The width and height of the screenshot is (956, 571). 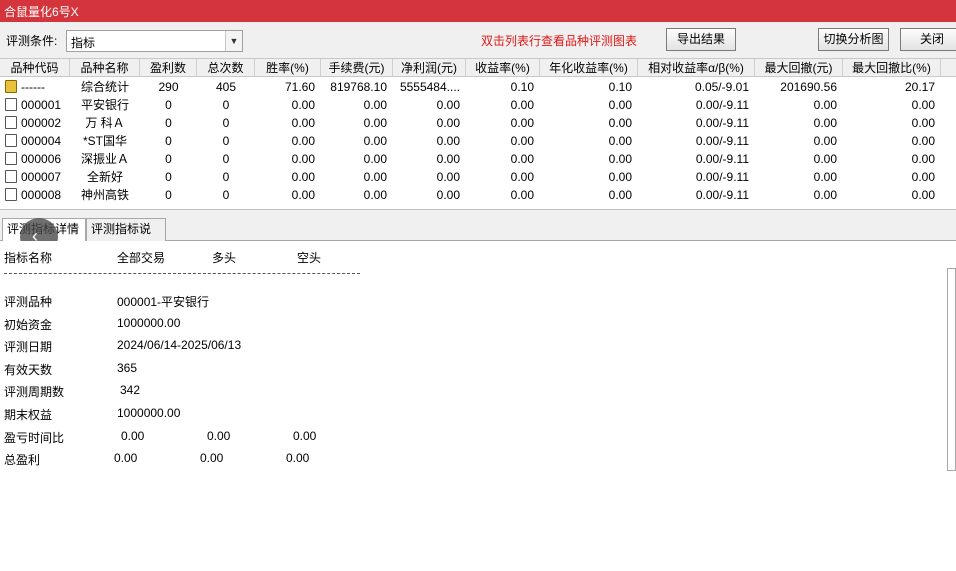 I want to click on col-header-max-drawdown: 最大回撤(元), so click(x=799, y=68).